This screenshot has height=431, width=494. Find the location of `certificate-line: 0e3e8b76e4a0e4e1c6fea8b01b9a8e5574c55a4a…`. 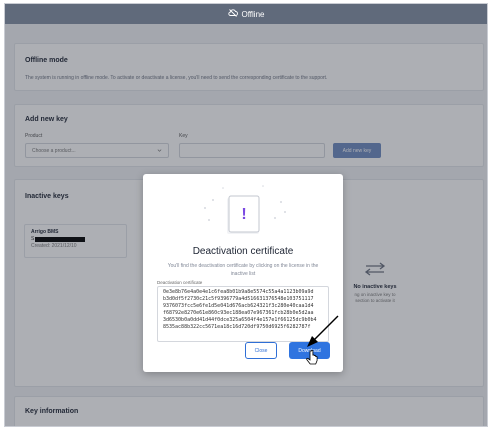

certificate-line: 0e3e8b76e4a0e4e1c6fea8b01b9a8e5574c55a4a… is located at coordinates (238, 292).